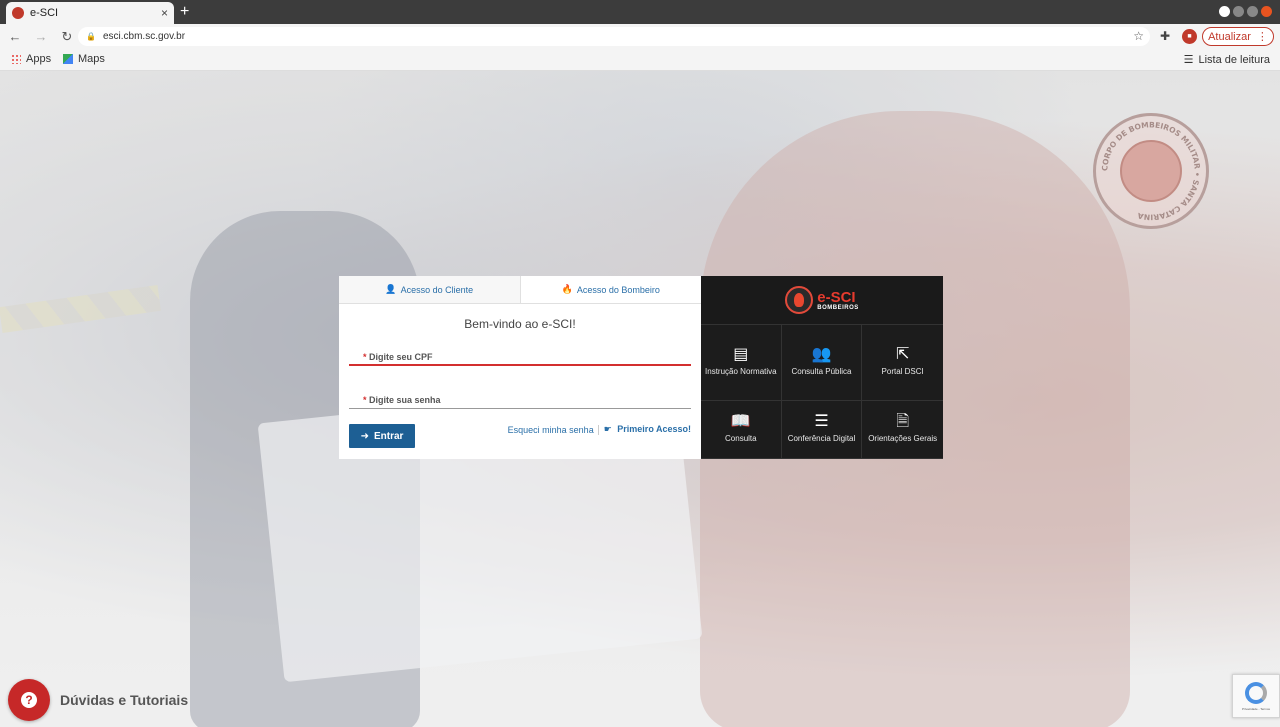  I want to click on bookmark-maps: Maps, so click(84, 59).